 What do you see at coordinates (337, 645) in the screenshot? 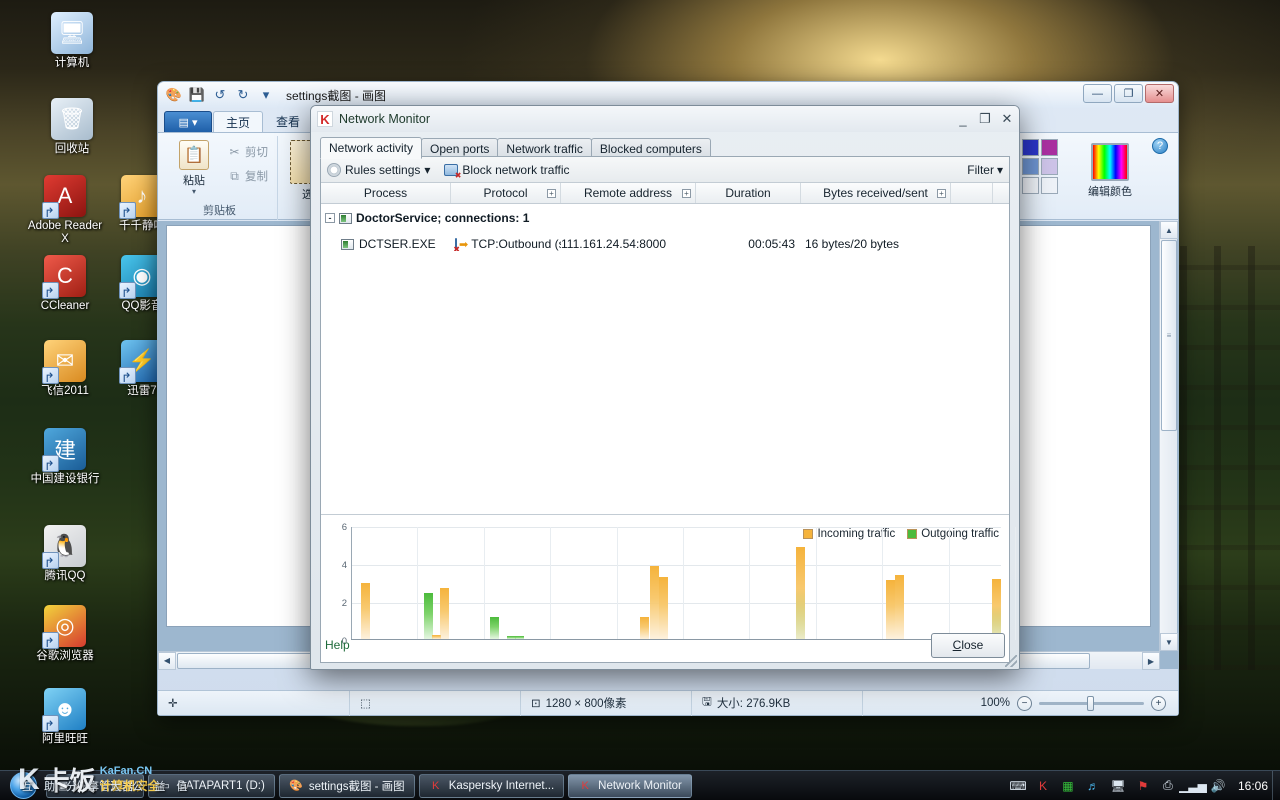
I see `help-link: Help` at bounding box center [337, 645].